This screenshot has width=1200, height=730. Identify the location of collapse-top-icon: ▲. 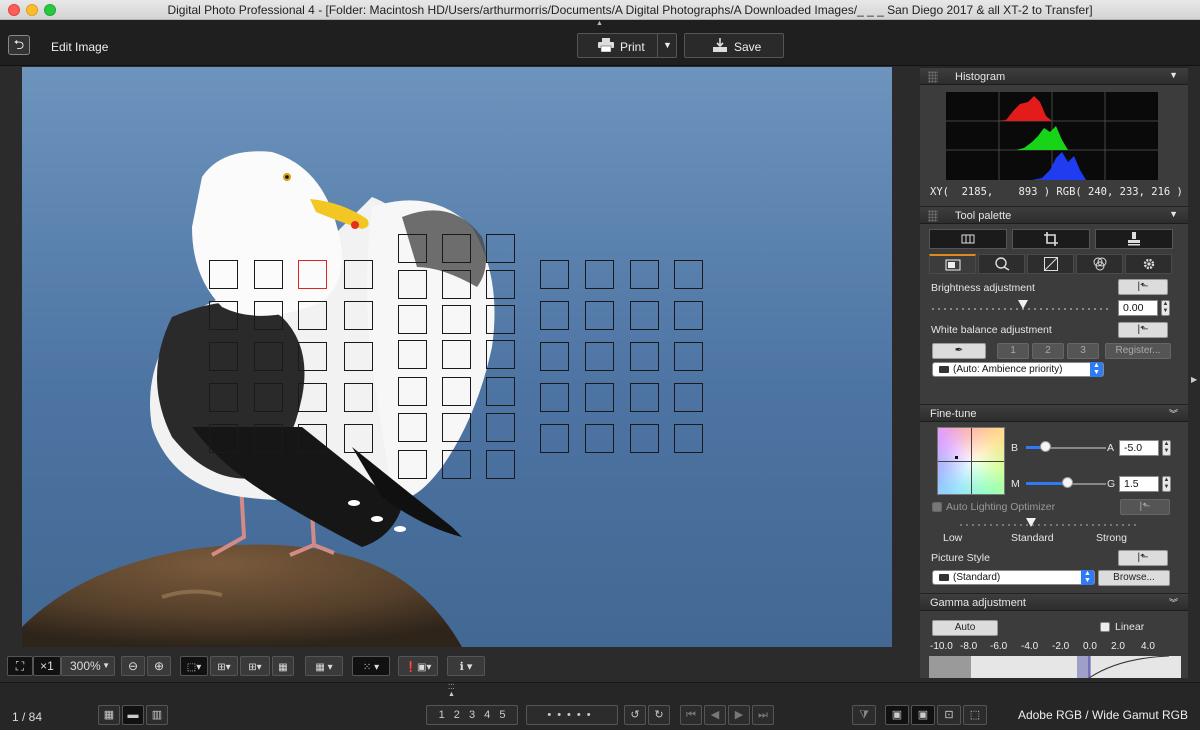
(599, 23).